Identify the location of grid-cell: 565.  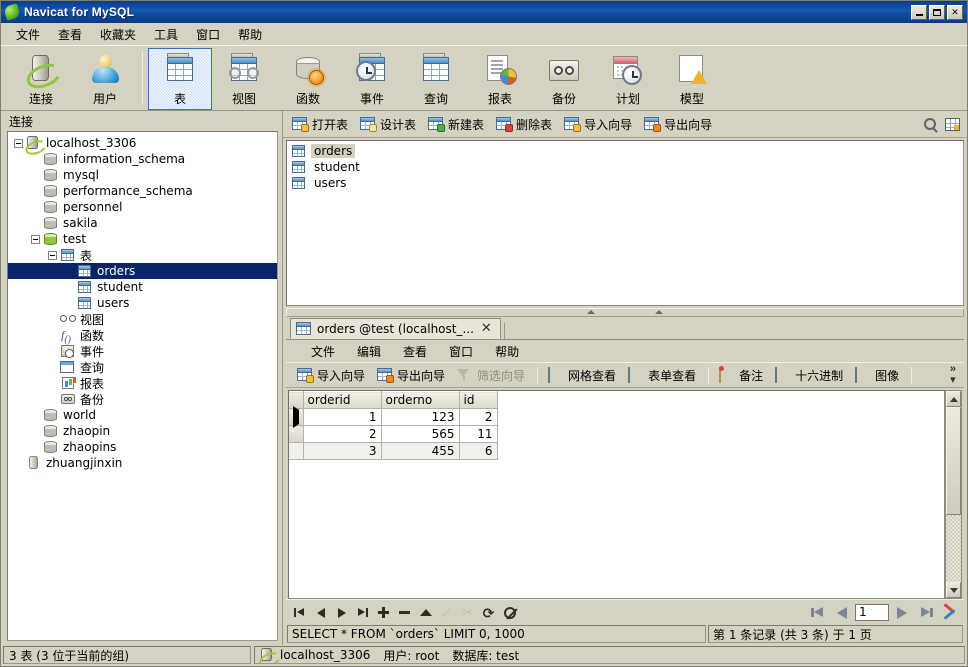
(420, 434).